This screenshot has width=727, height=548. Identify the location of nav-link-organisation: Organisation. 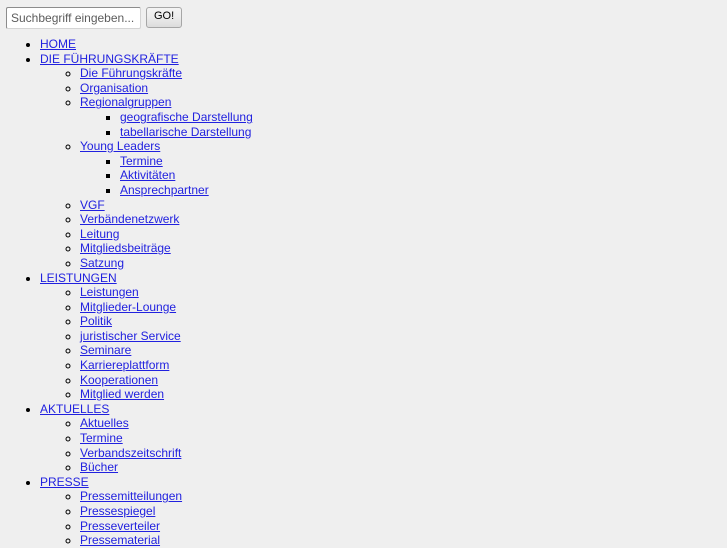
(114, 88).